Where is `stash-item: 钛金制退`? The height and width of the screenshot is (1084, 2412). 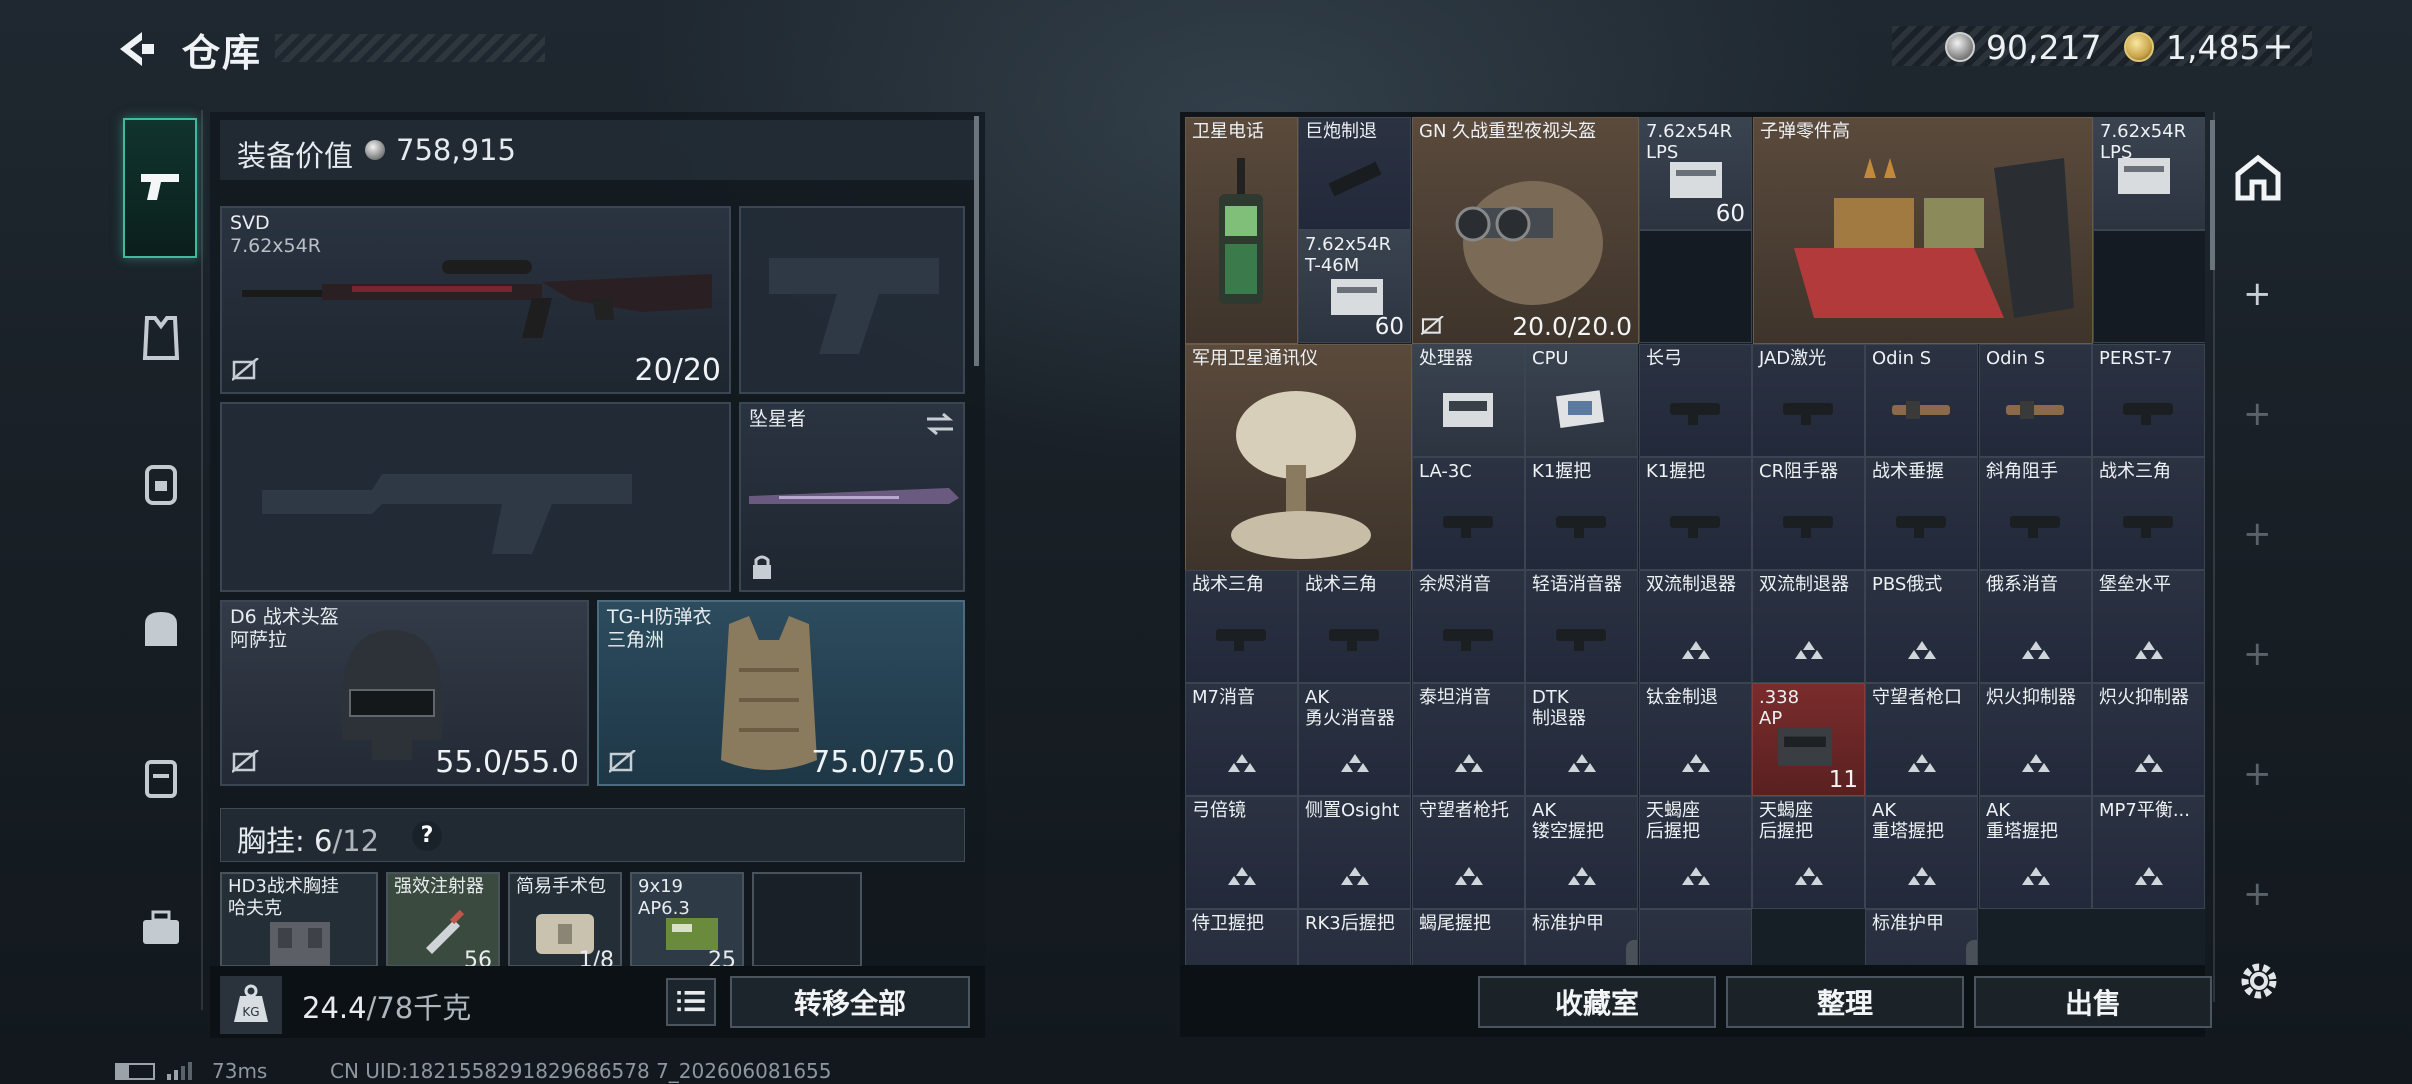
stash-item: 钛金制退 is located at coordinates (1695, 739).